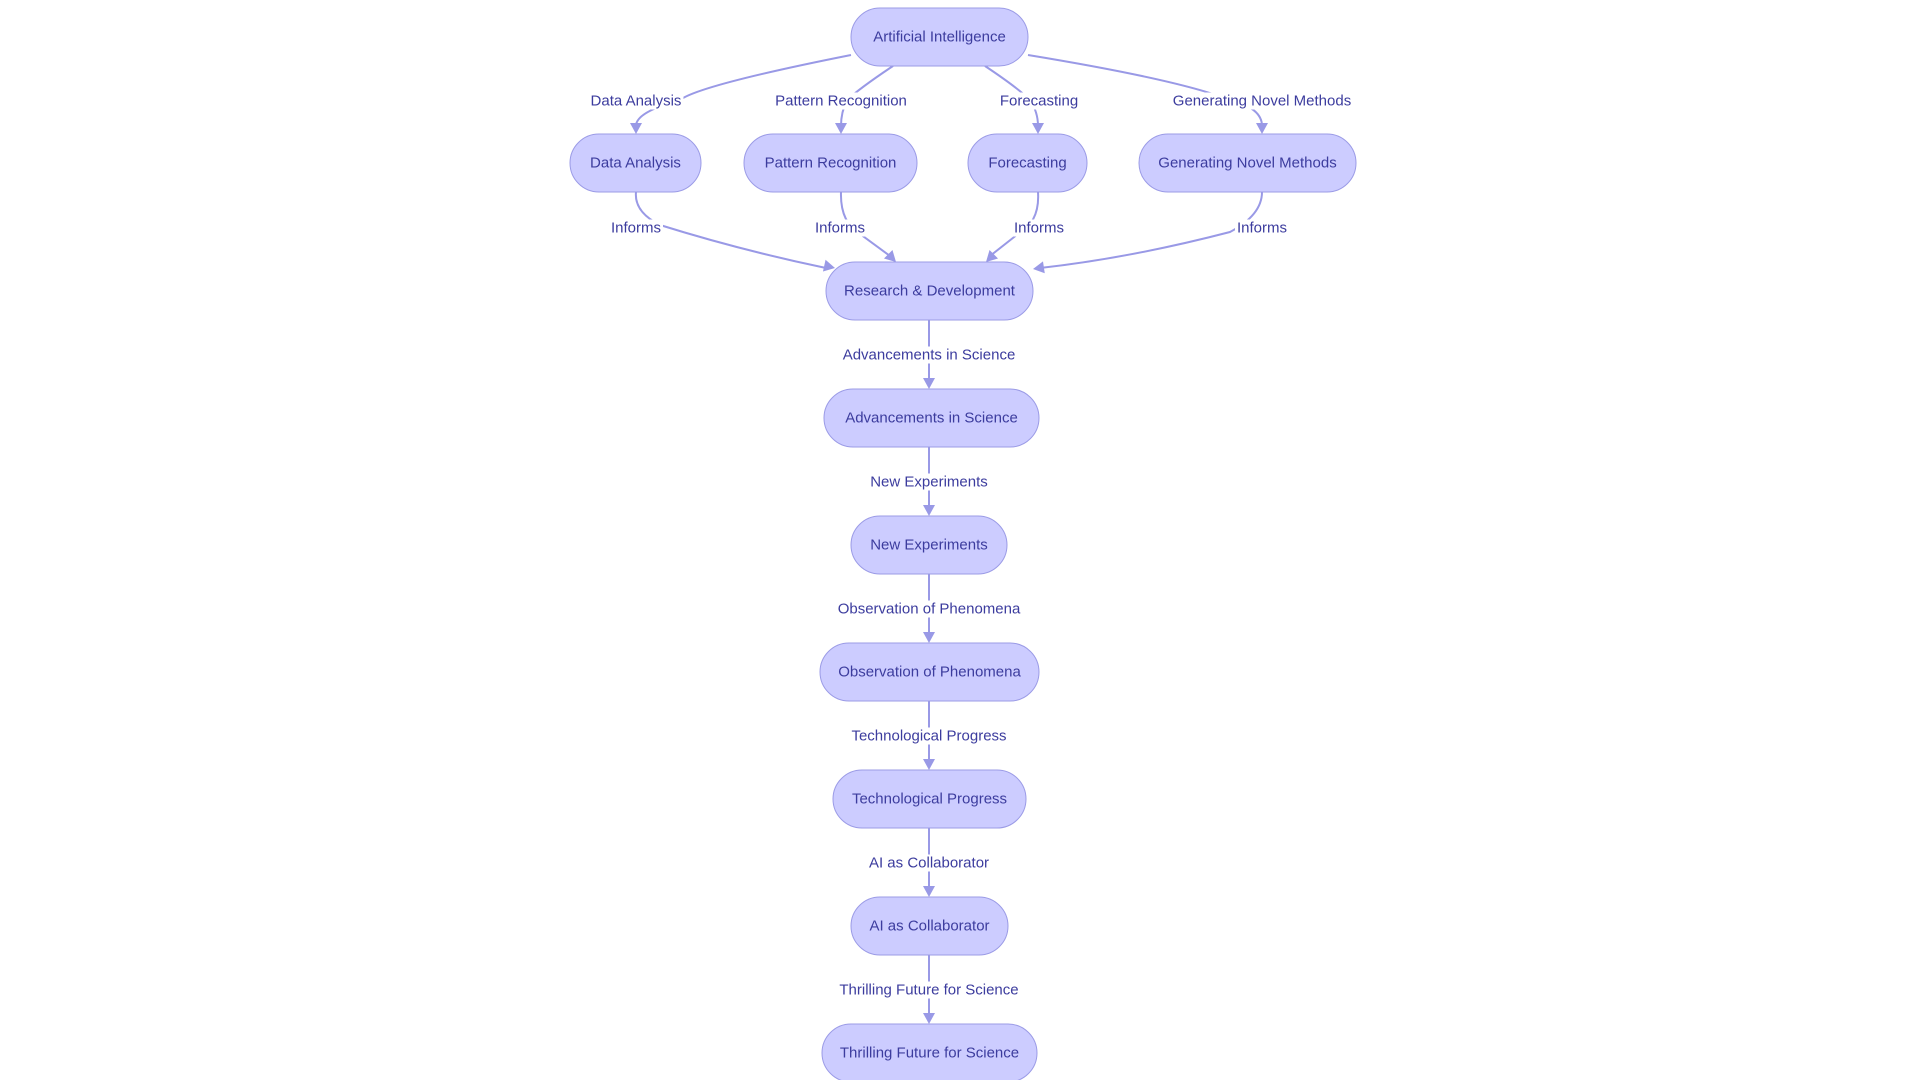 This screenshot has height=1080, width=1920. I want to click on edge-gnm-to-rd, so click(1148, 232).